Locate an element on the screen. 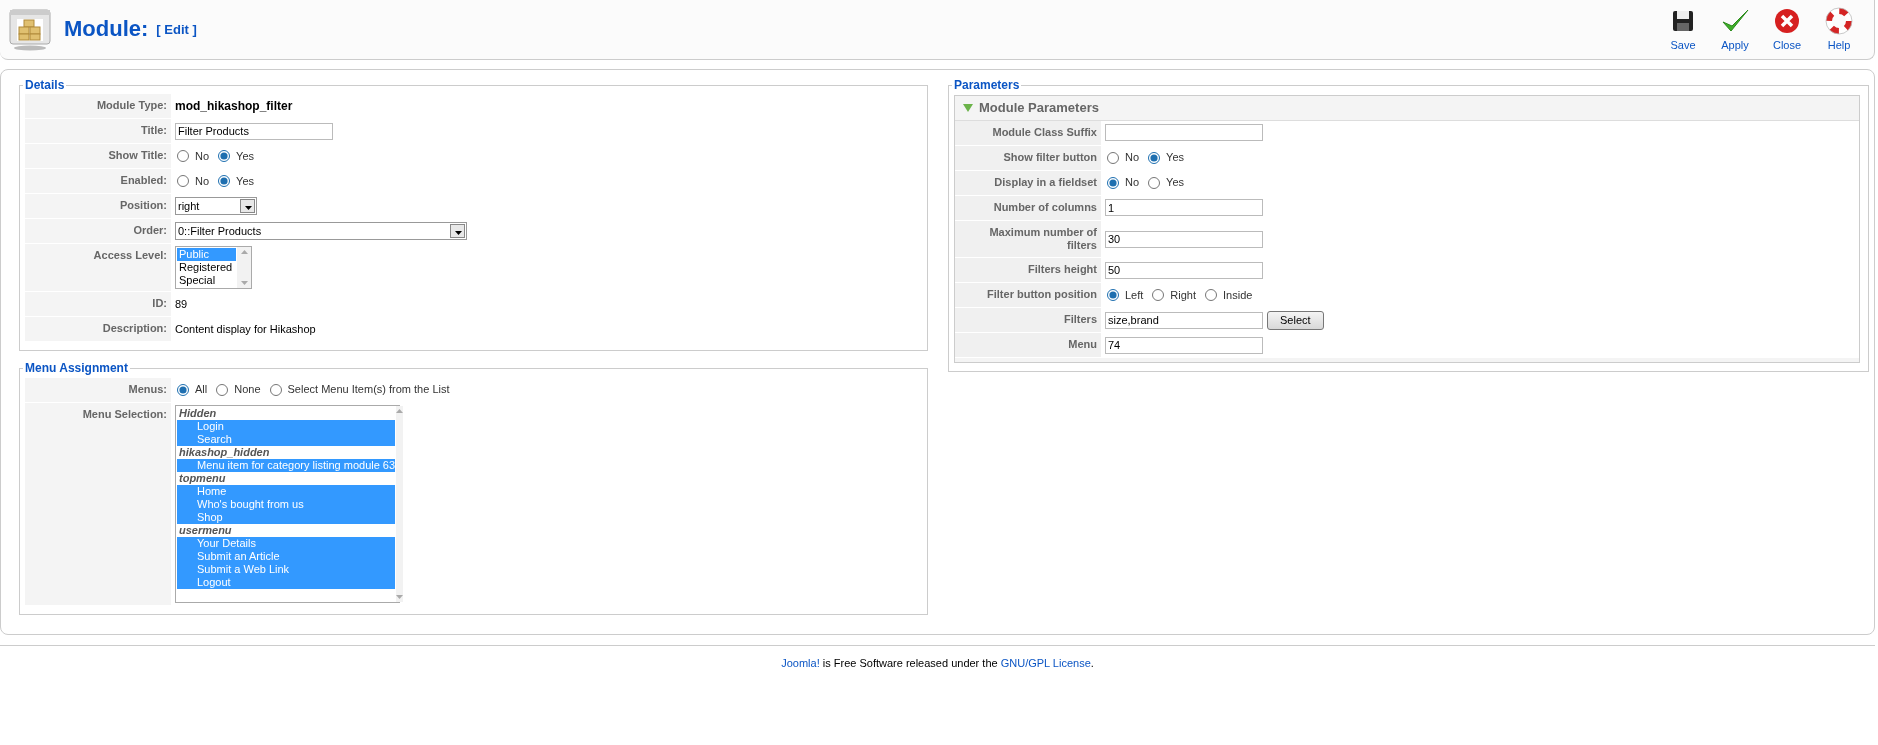 This screenshot has width=1878, height=745. field-label: Enabled: is located at coordinates (98, 181).